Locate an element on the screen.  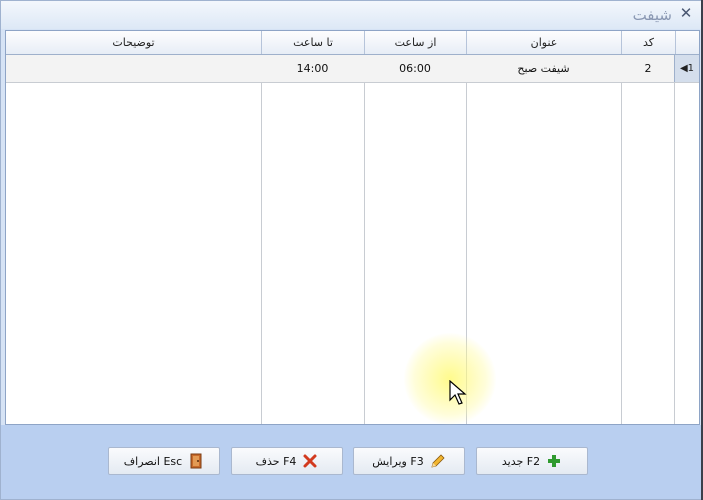
new-button: جدید F2 is located at coordinates (532, 461).